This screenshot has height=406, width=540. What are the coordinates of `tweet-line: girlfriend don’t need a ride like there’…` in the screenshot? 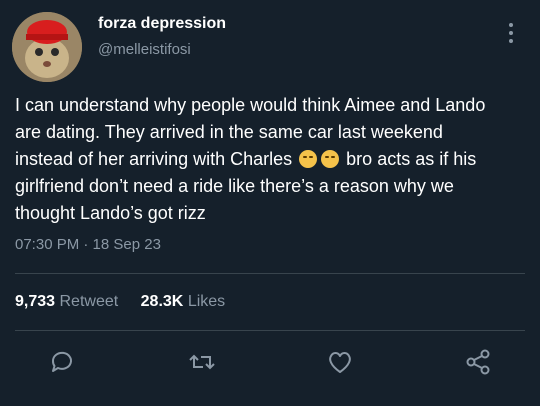 It's located at (234, 186).